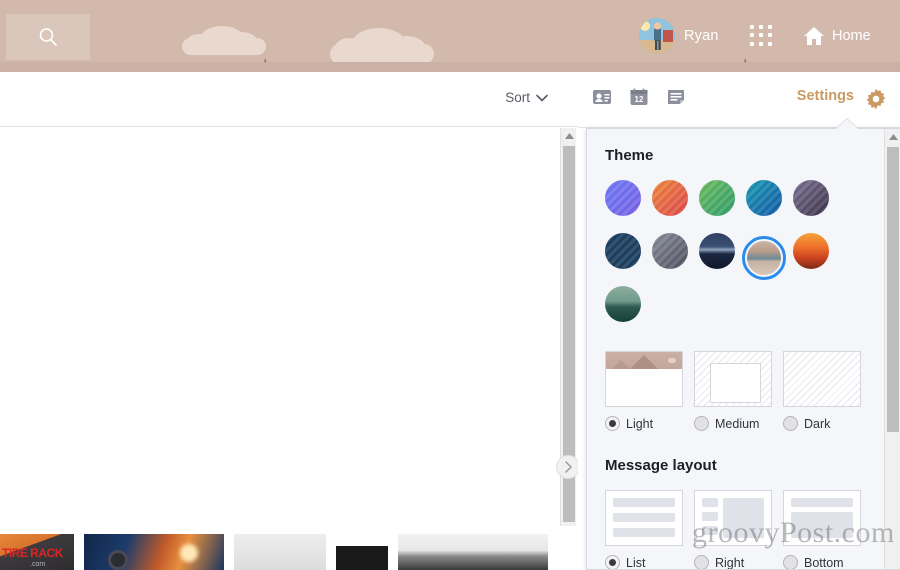  What do you see at coordinates (822, 379) in the screenshot?
I see `density-preview-dark` at bounding box center [822, 379].